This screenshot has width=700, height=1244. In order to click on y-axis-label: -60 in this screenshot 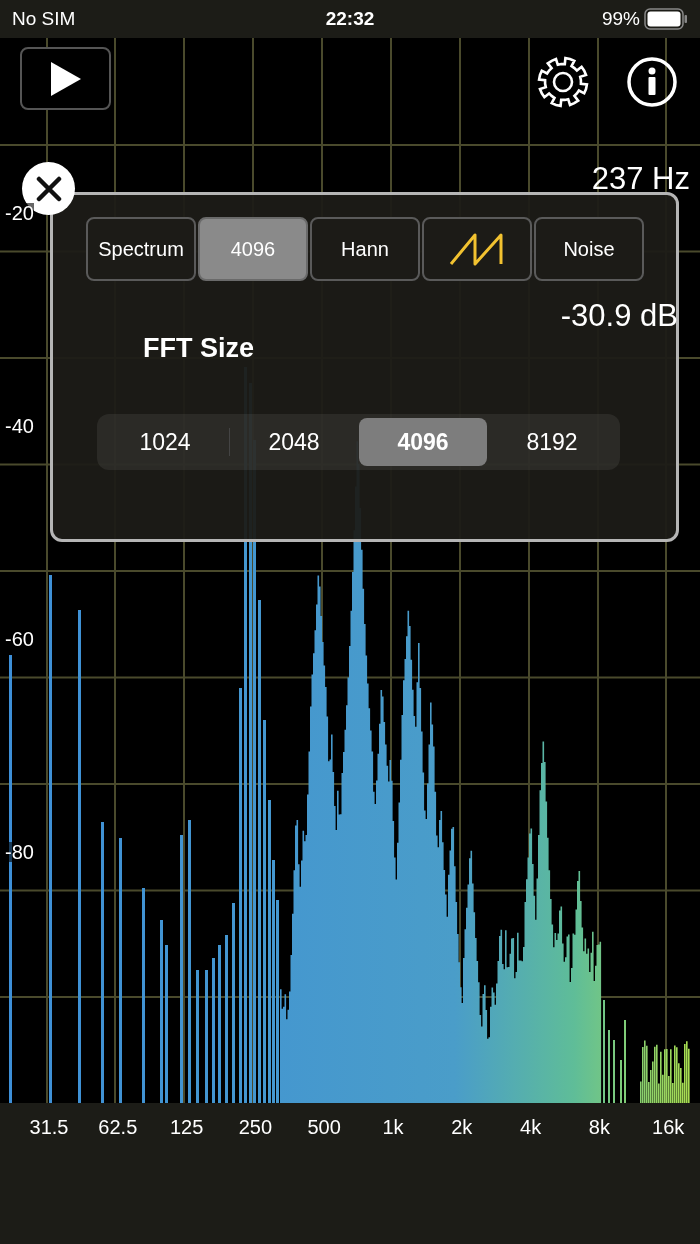, I will do `click(19, 639)`.